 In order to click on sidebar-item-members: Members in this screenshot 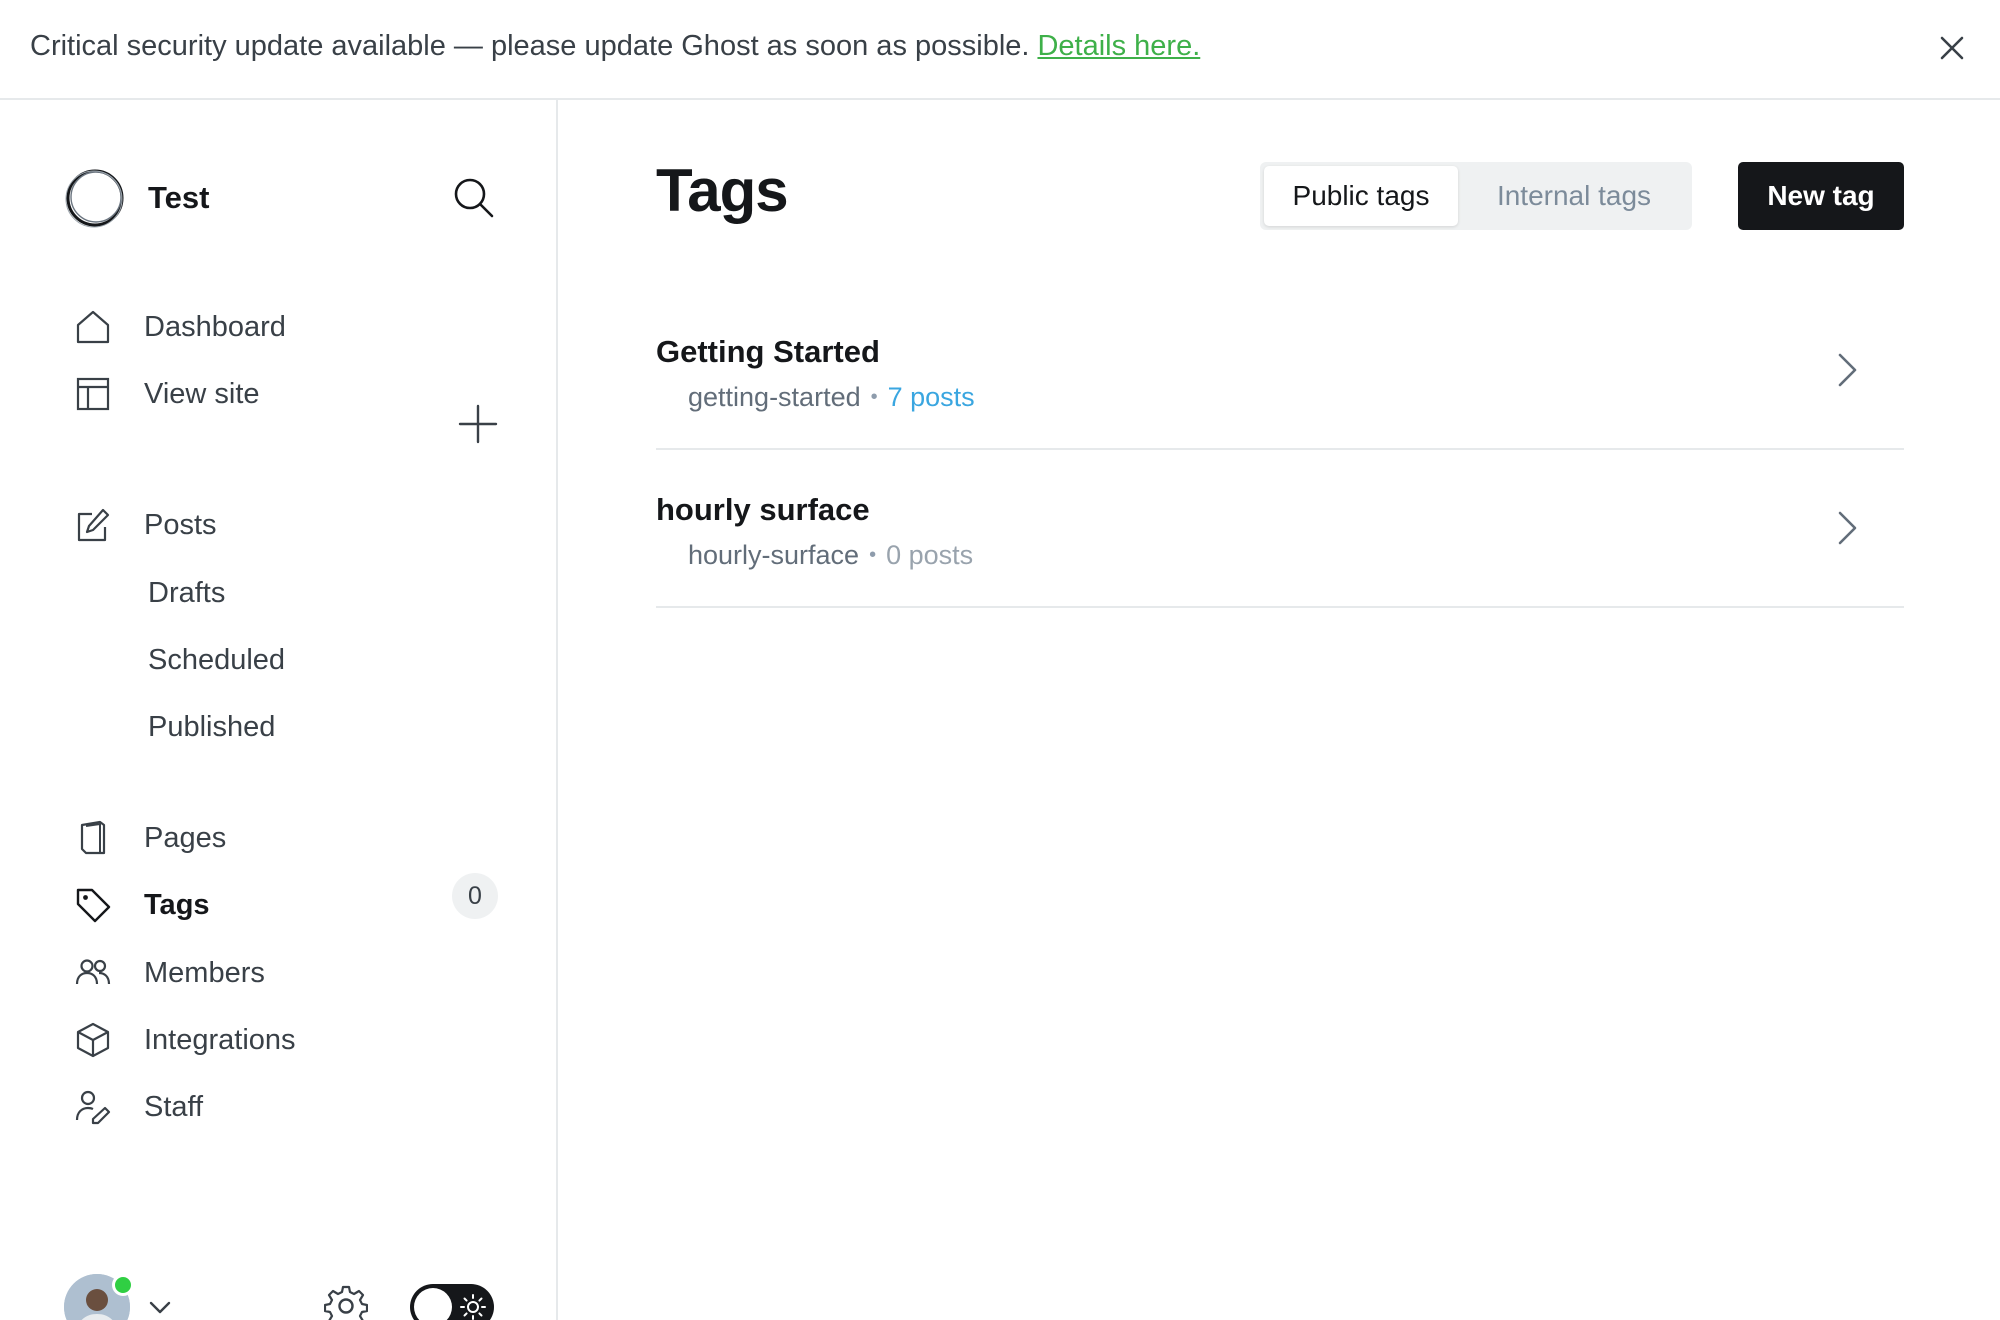, I will do `click(289, 973)`.